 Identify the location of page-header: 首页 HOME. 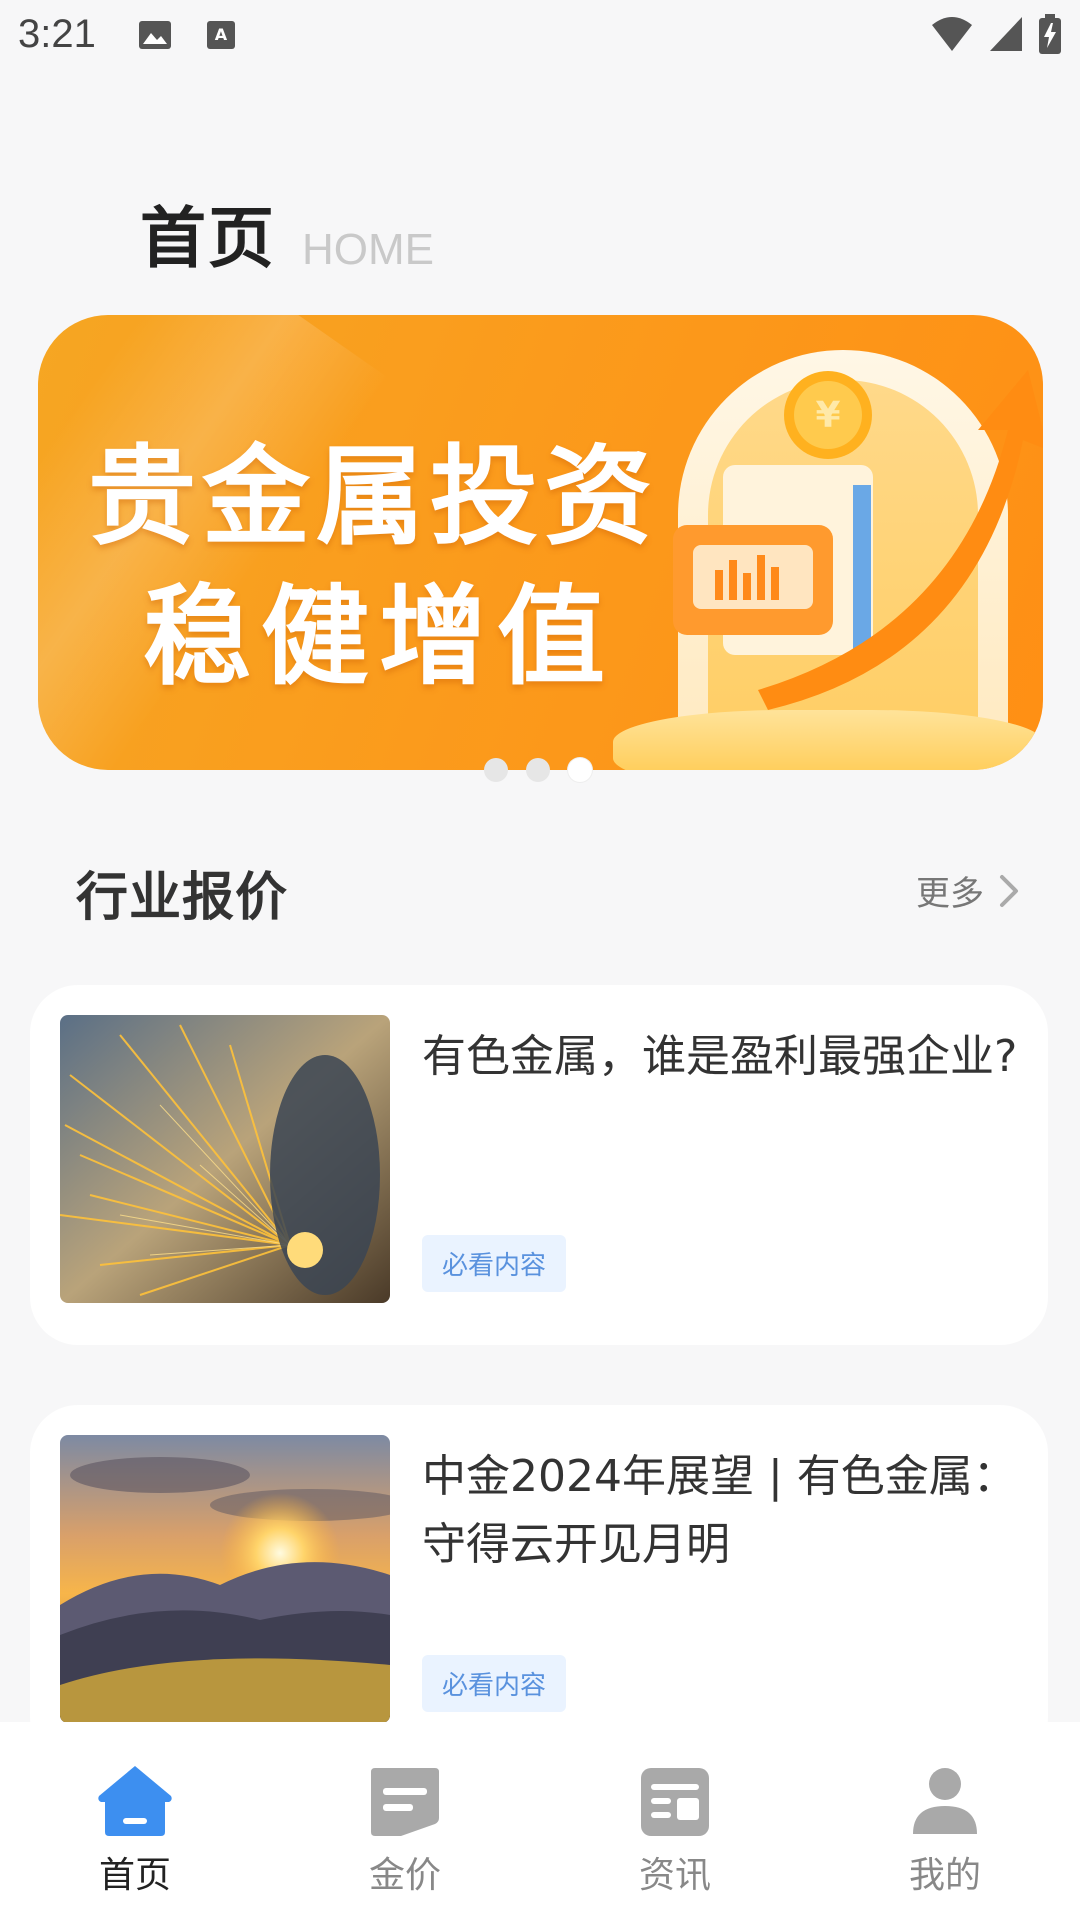
(287, 233).